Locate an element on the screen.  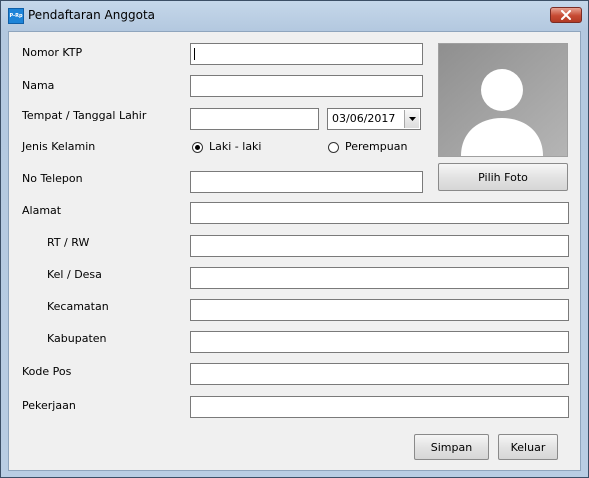
photo-preview is located at coordinates (503, 100).